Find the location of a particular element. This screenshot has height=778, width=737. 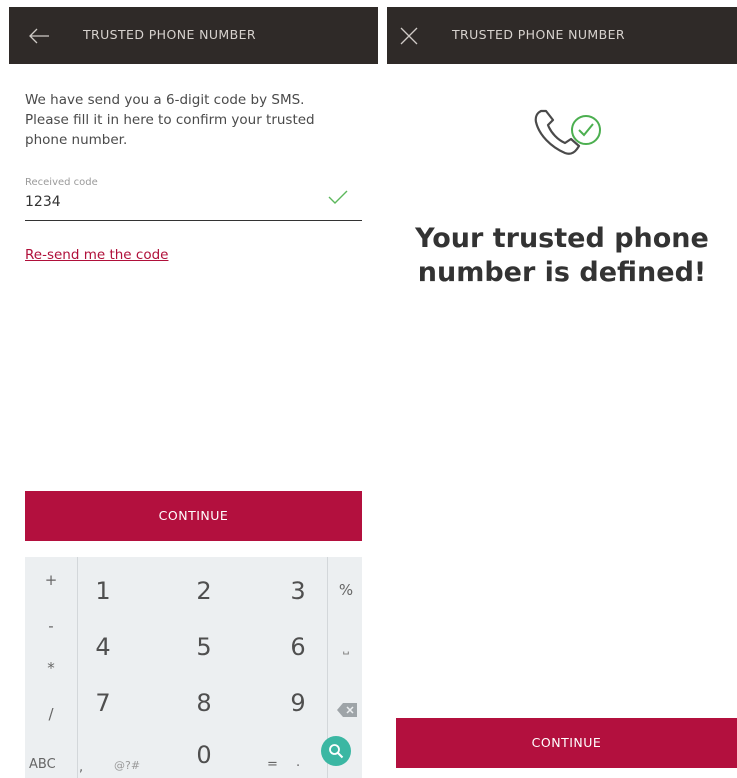

key-space: ⎵ is located at coordinates (346, 646).